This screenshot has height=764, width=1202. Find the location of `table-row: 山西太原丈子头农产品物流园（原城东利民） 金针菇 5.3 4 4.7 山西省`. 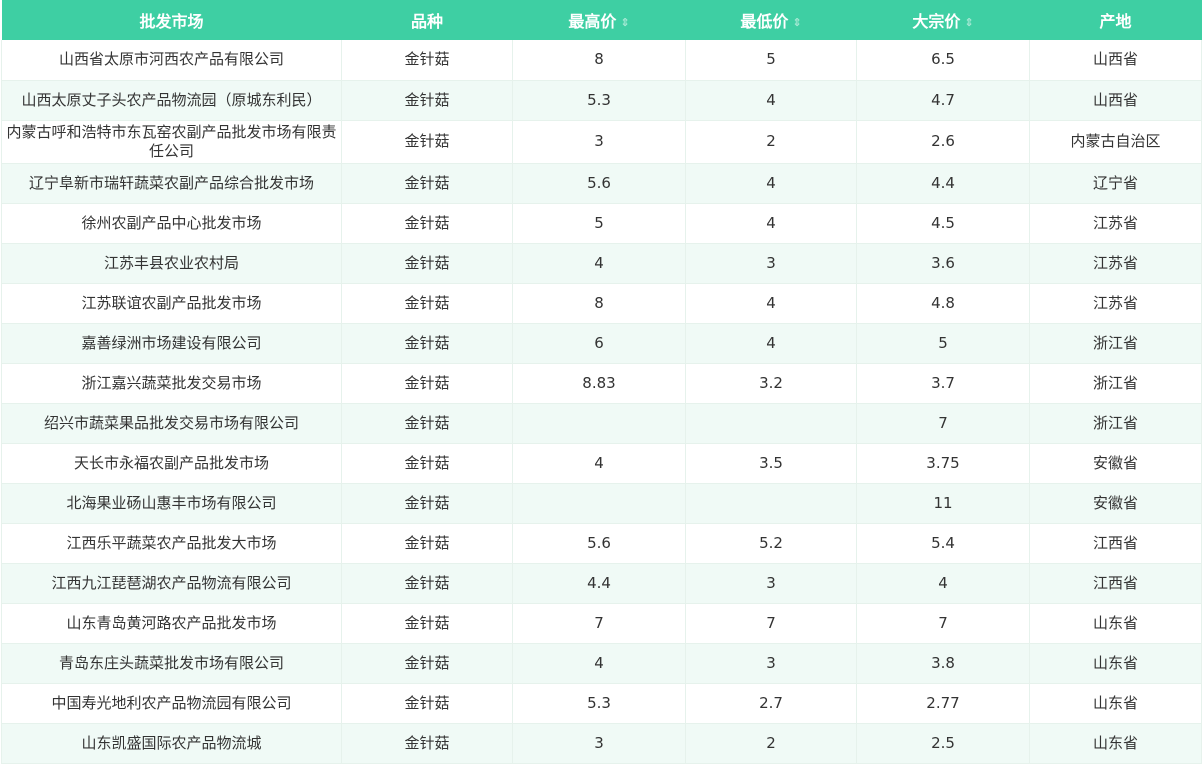

table-row: 山西太原丈子头农产品物流园（原城东利民） 金针菇 5.3 4 4.7 山西省 is located at coordinates (601, 100).